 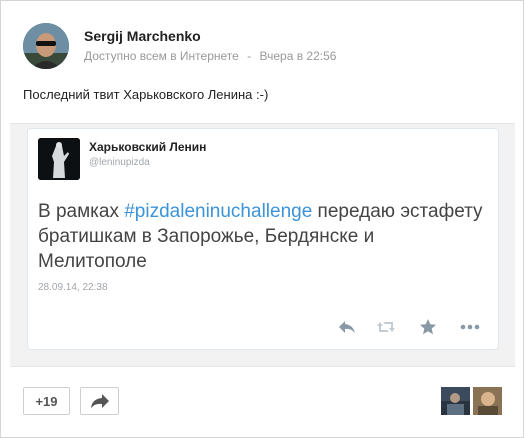 I want to click on author-name: Sergij Marchenko, so click(x=142, y=36).